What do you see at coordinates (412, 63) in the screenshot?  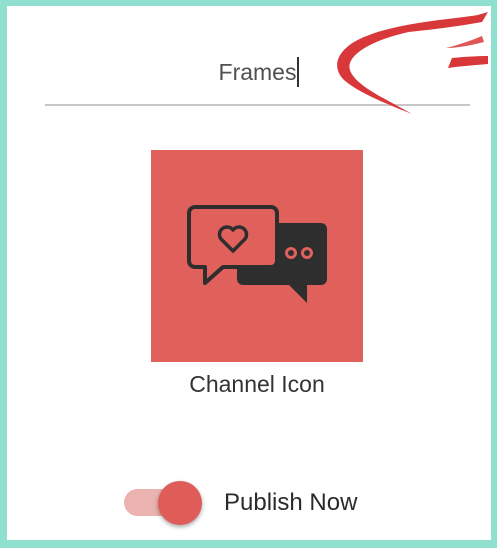 I see `red-arrow-annotation-icon` at bounding box center [412, 63].